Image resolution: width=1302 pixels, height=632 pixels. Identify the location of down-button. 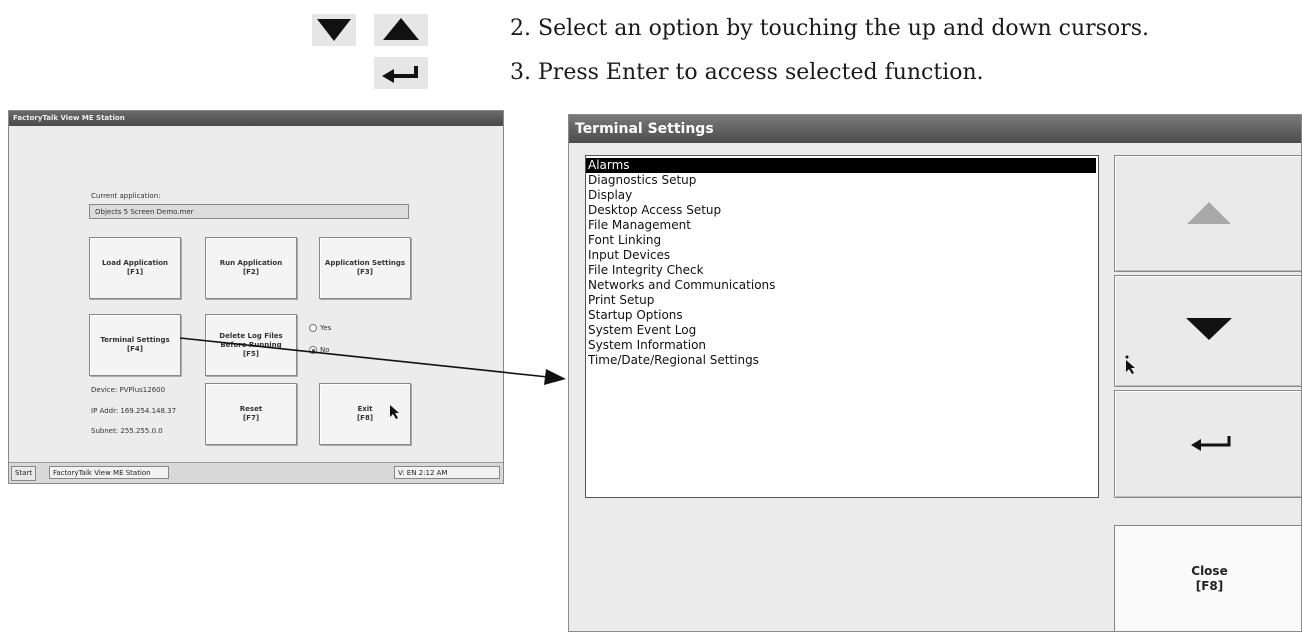
(1207, 331).